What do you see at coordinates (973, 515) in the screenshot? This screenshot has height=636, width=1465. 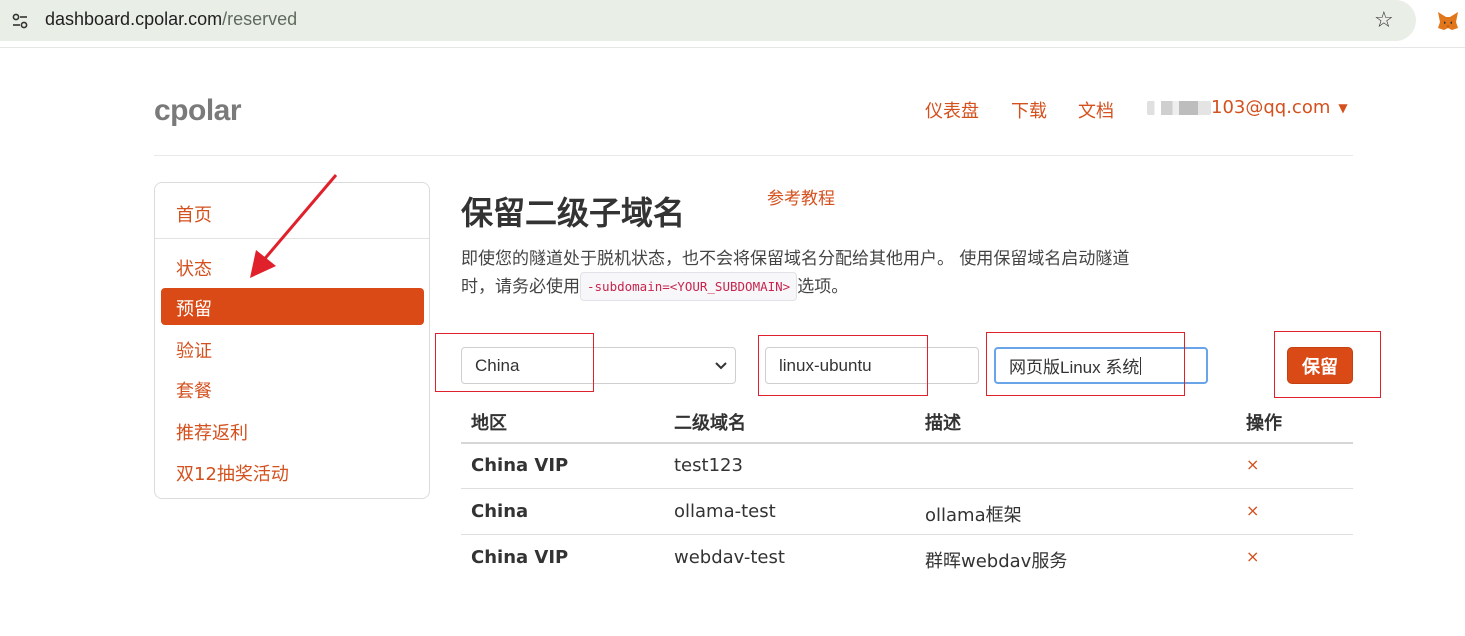 I see `cell-description: ollama框架` at bounding box center [973, 515].